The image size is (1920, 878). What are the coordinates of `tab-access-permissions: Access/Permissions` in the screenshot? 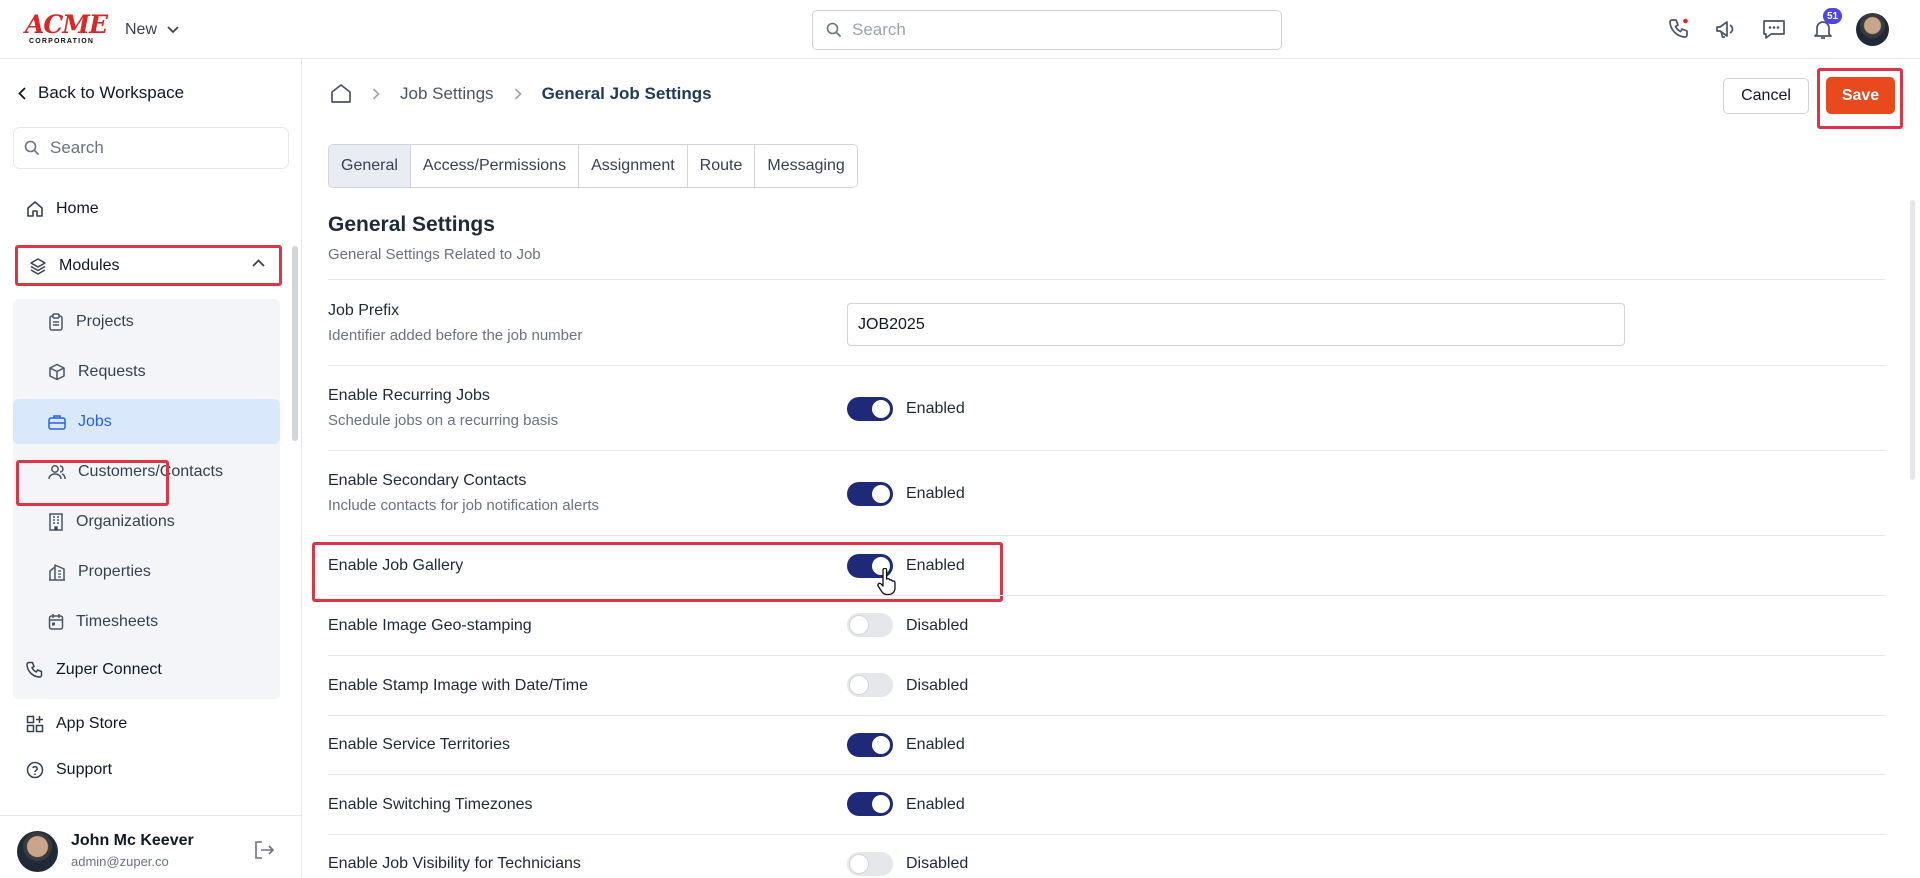 It's located at (495, 166).